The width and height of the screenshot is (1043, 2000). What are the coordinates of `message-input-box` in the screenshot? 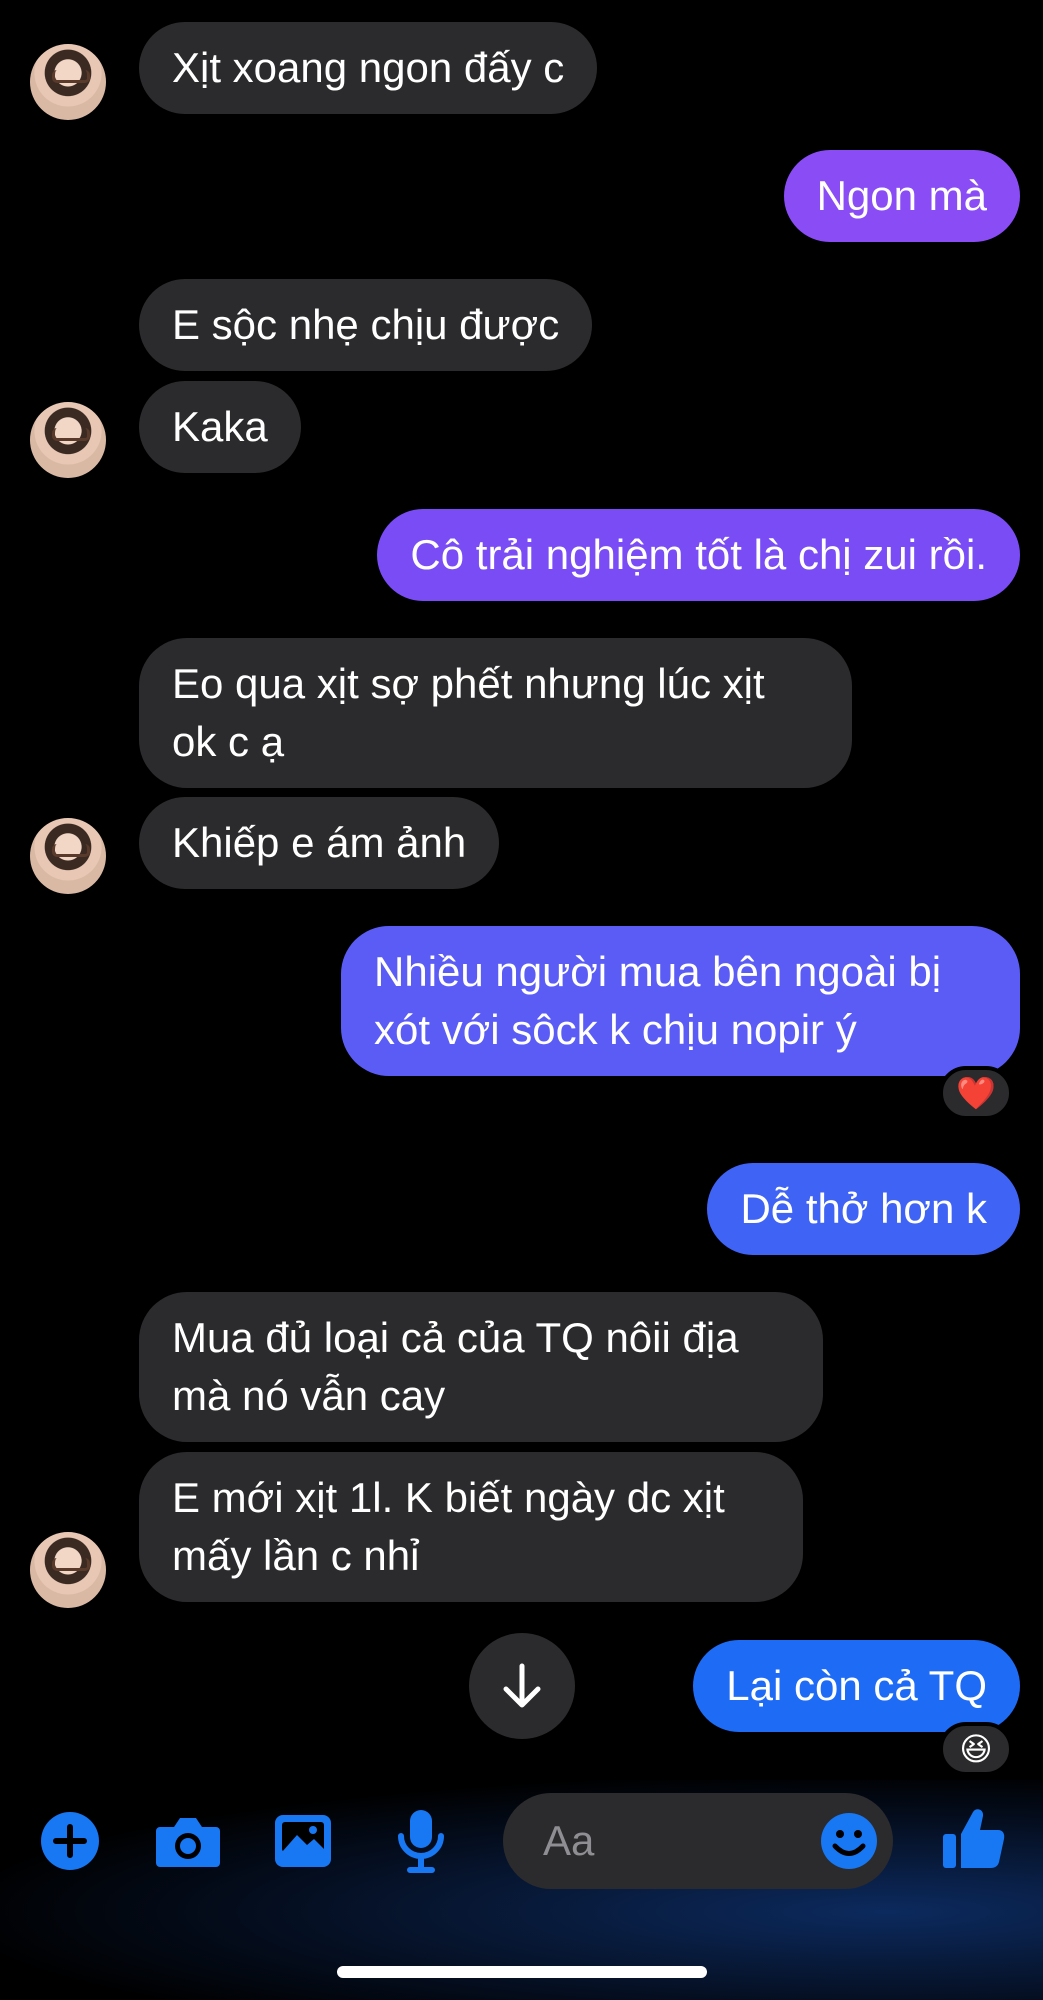 It's located at (698, 1841).